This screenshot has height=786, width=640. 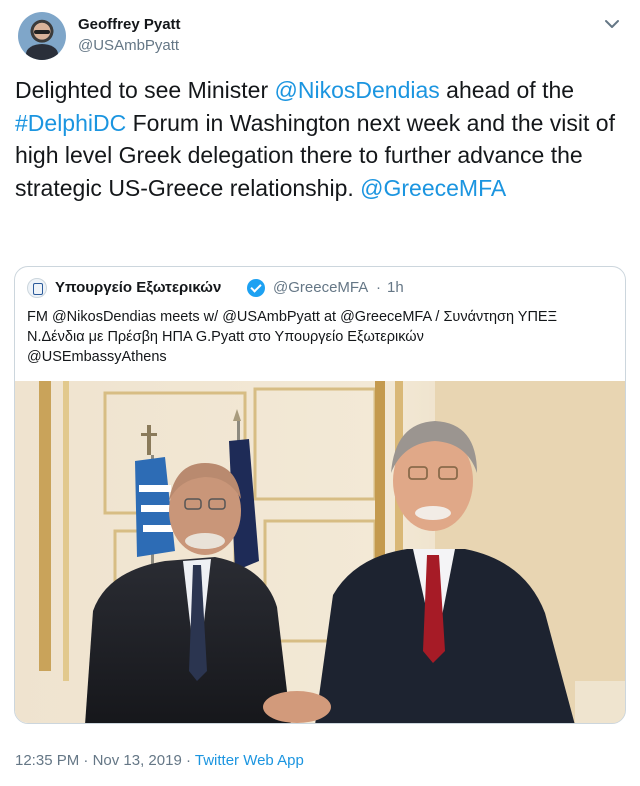 I want to click on hashtag-link-delphidc: #DelphiDC, so click(x=70, y=123).